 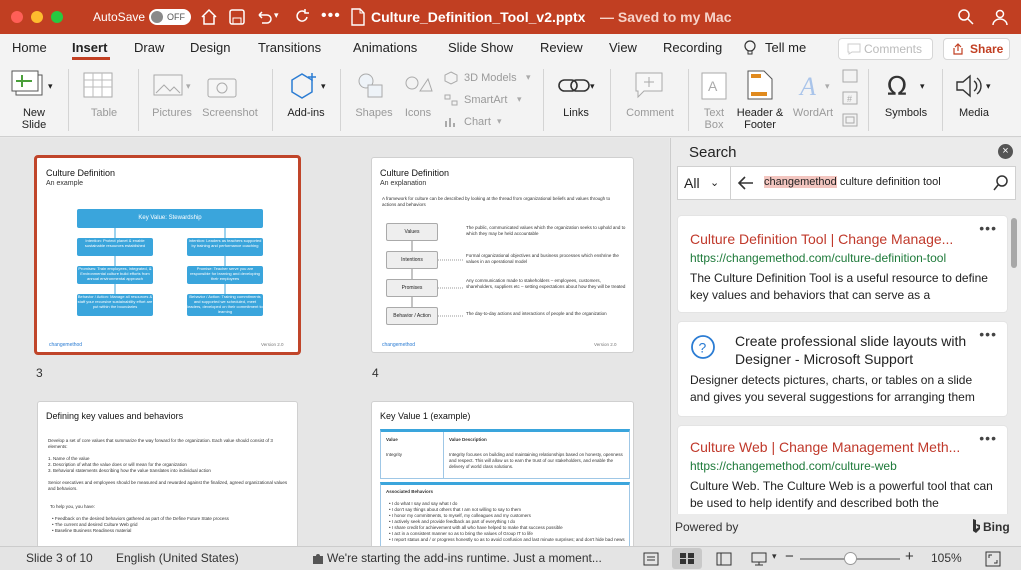 What do you see at coordinates (946, 558) in the screenshot?
I see `zoom-level: 105%` at bounding box center [946, 558].